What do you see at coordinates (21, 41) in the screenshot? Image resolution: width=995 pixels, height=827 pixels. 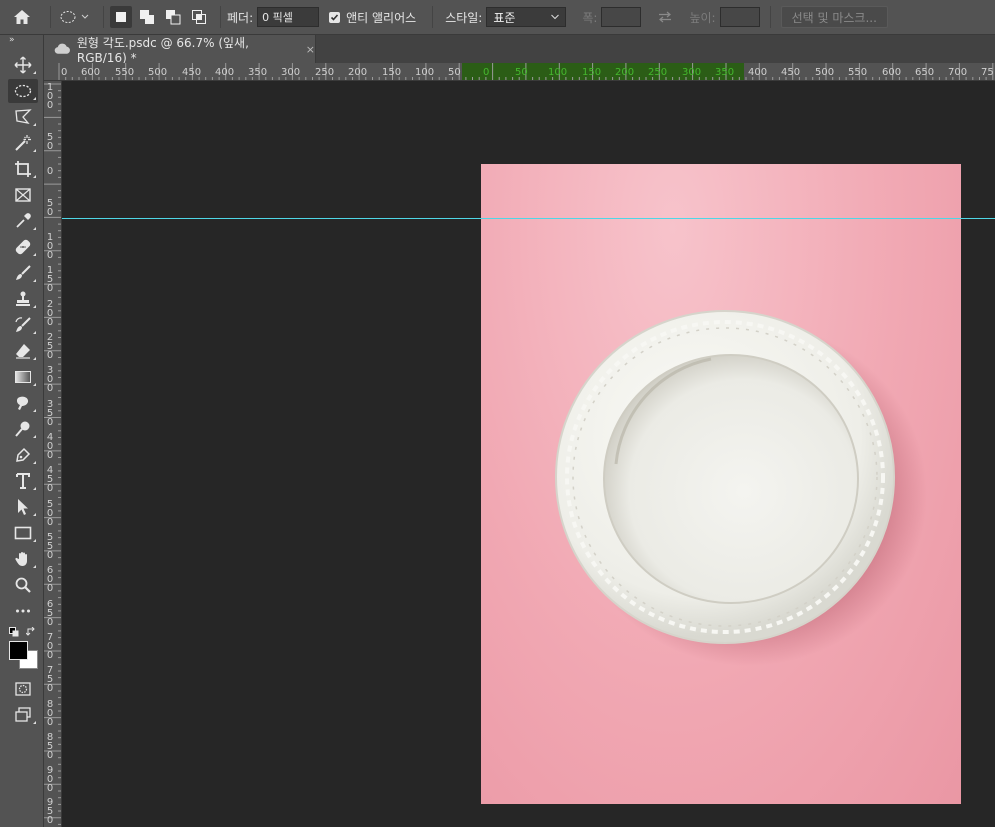 I see `collapse-panel-button: »` at bounding box center [21, 41].